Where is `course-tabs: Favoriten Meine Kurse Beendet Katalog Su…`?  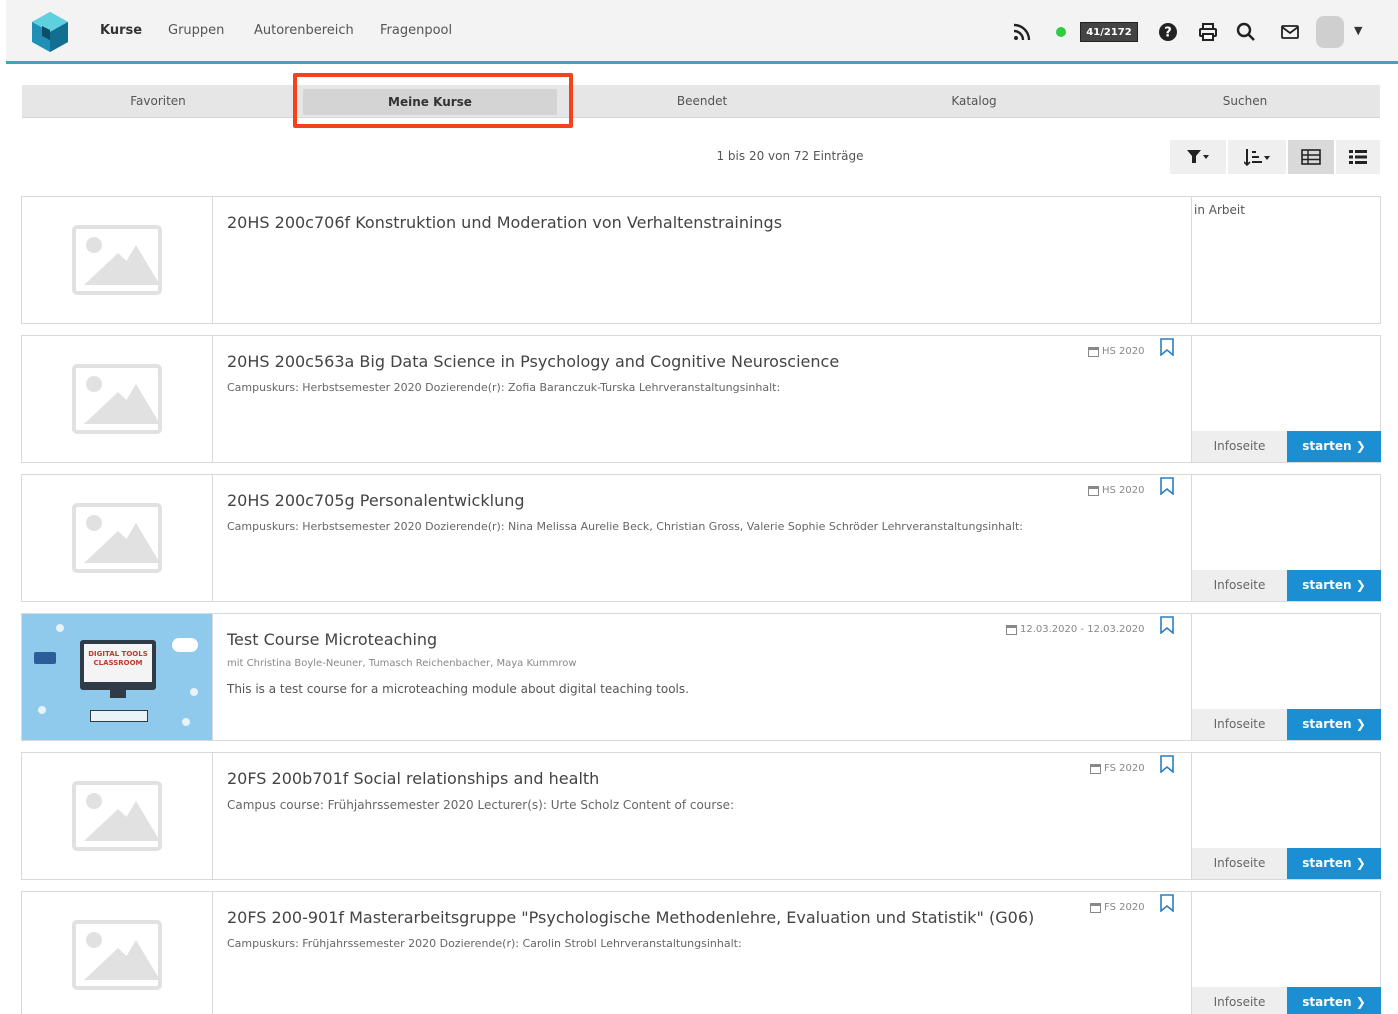 course-tabs: Favoriten Meine Kurse Beendet Katalog Su… is located at coordinates (701, 101).